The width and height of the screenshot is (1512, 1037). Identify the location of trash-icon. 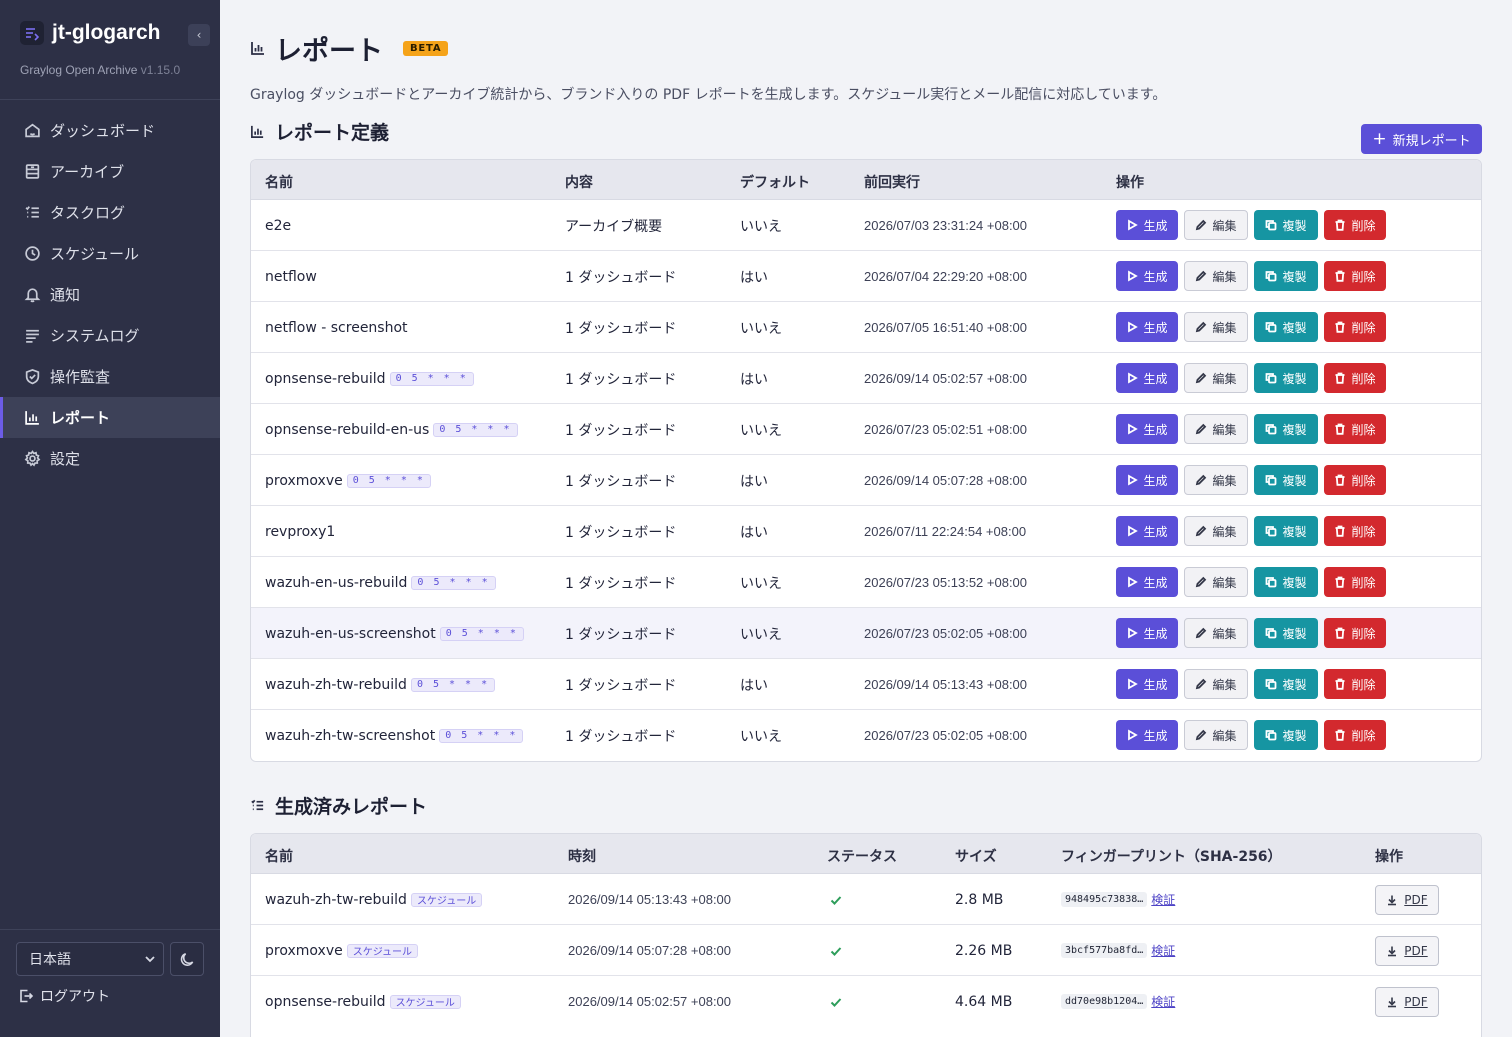
(1340, 327).